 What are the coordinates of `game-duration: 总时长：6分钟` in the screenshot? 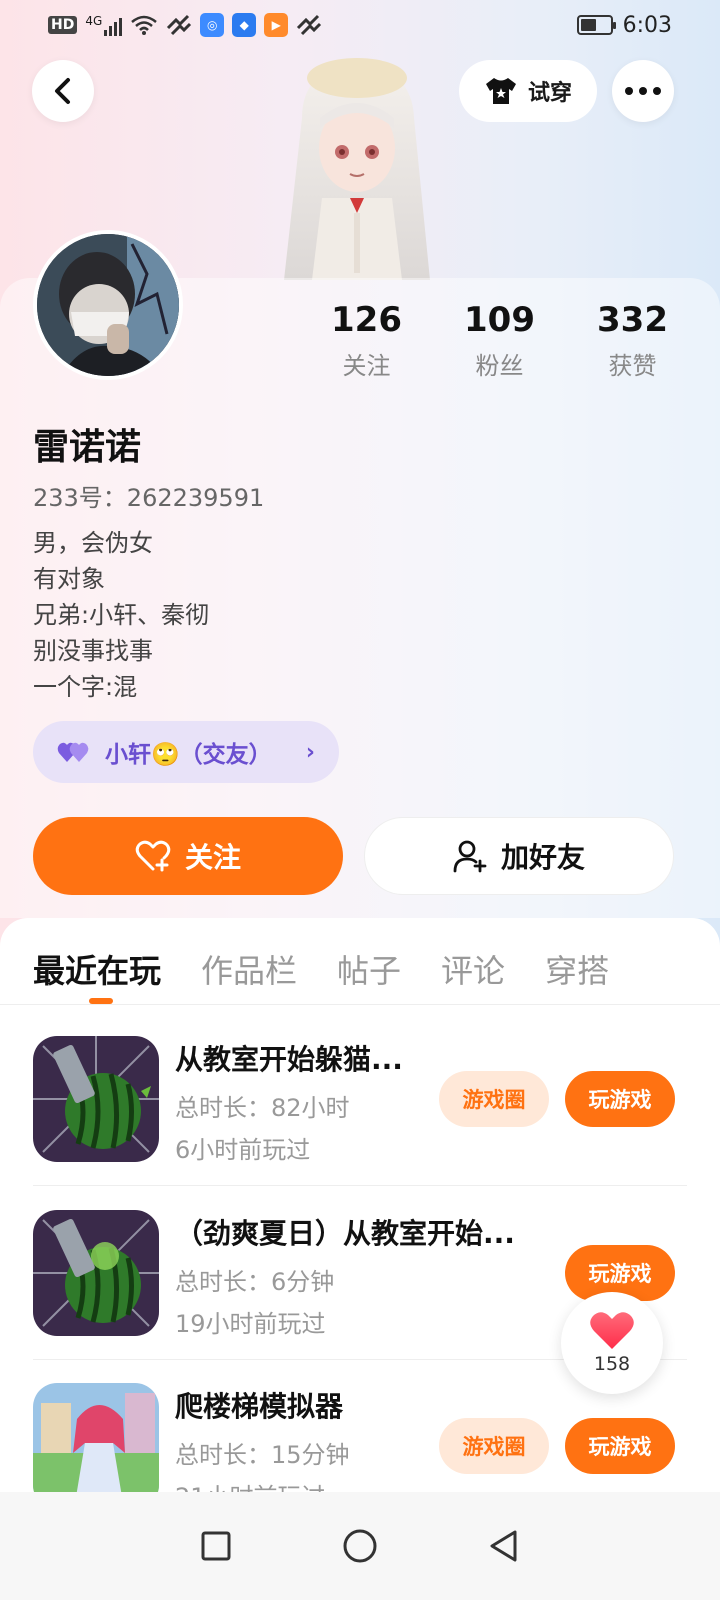 It's located at (255, 1282).